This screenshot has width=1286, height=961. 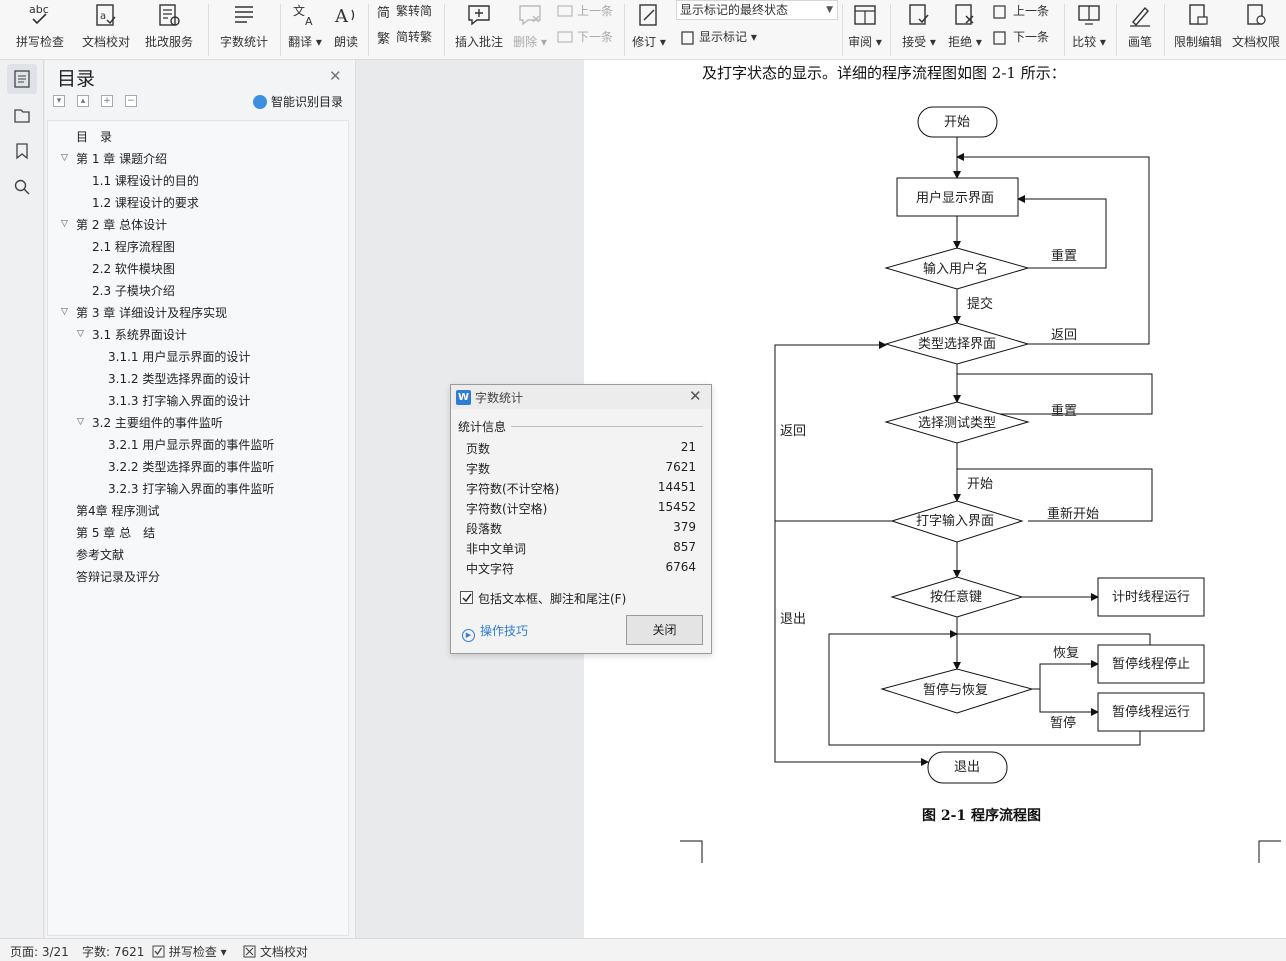 I want to click on toc-item: 第4章 程序测试, so click(x=117, y=511).